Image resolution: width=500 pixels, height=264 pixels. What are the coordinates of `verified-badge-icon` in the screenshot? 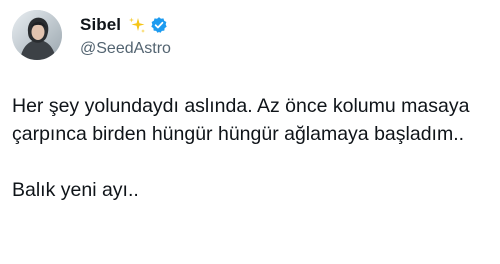 It's located at (159, 25).